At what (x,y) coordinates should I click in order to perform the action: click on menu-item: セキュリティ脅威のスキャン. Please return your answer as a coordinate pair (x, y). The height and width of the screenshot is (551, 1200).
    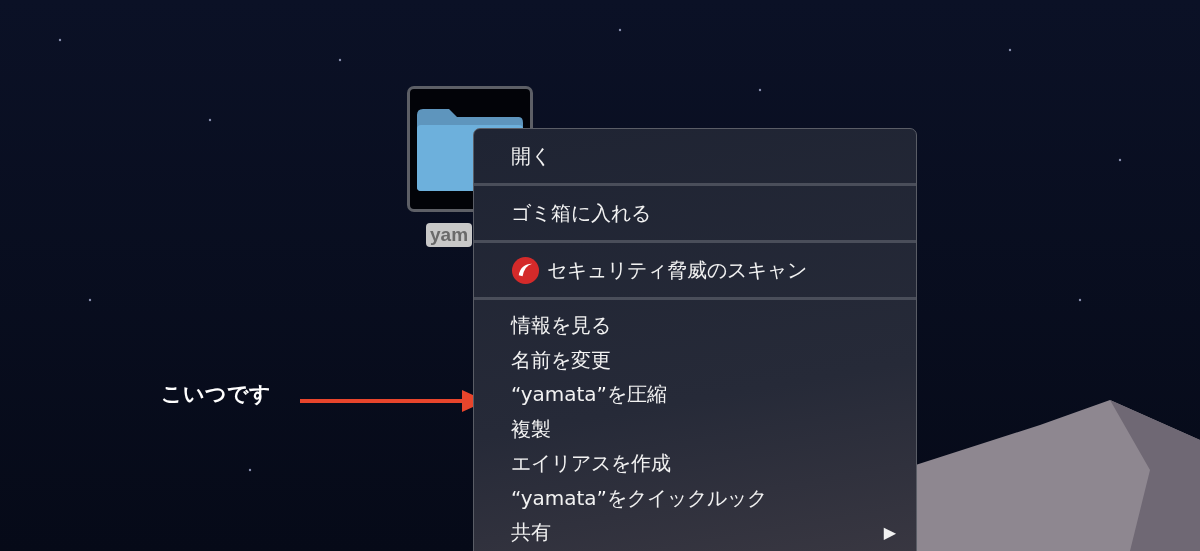
    Looking at the image, I should click on (695, 270).